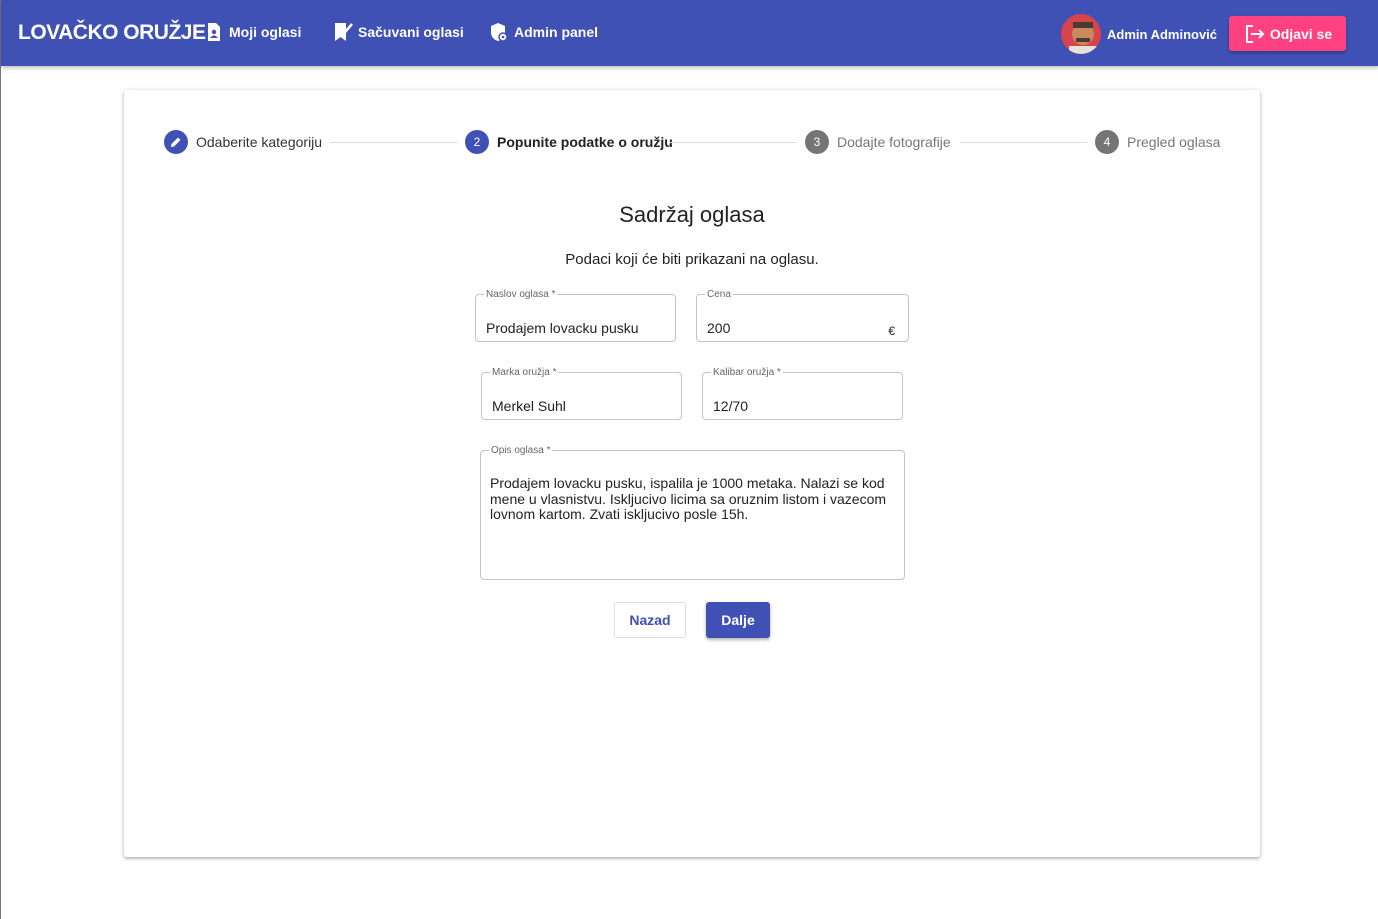  I want to click on brand-field-label: Marka oružja *, so click(524, 372).